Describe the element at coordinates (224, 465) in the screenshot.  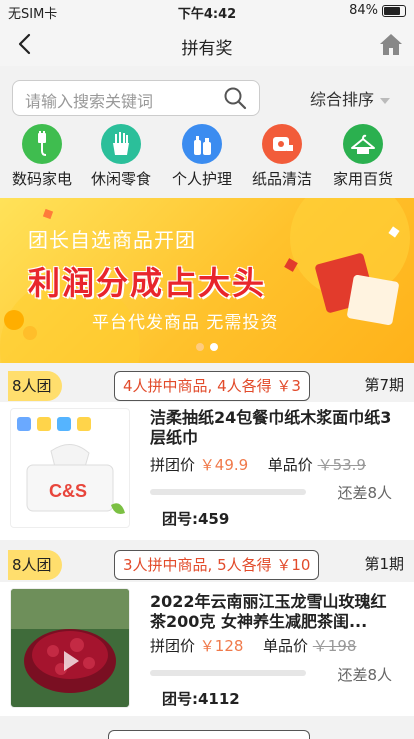
I see `group-price: ￥49.9` at that location.